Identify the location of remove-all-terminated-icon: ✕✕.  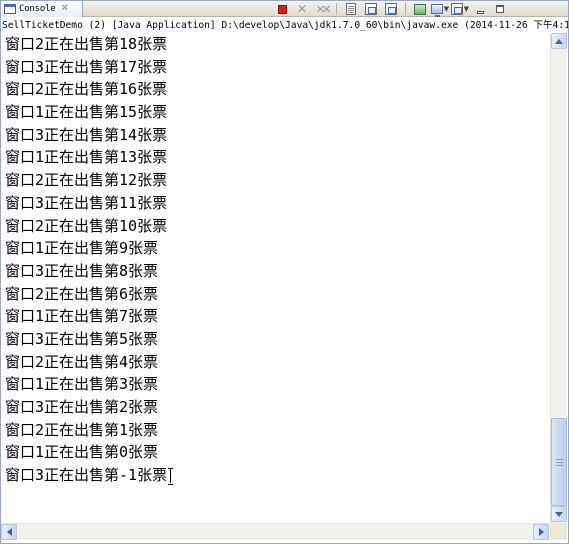
(323, 9).